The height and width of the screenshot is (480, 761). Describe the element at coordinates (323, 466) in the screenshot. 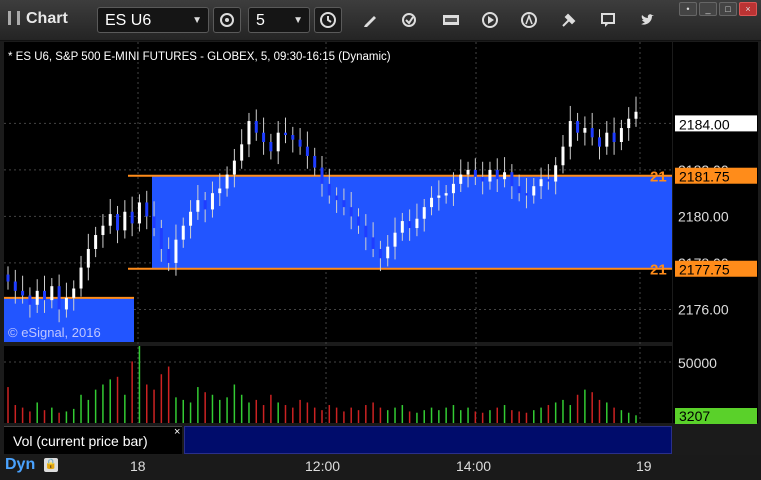

I see `x-tick-label: 12:00` at that location.